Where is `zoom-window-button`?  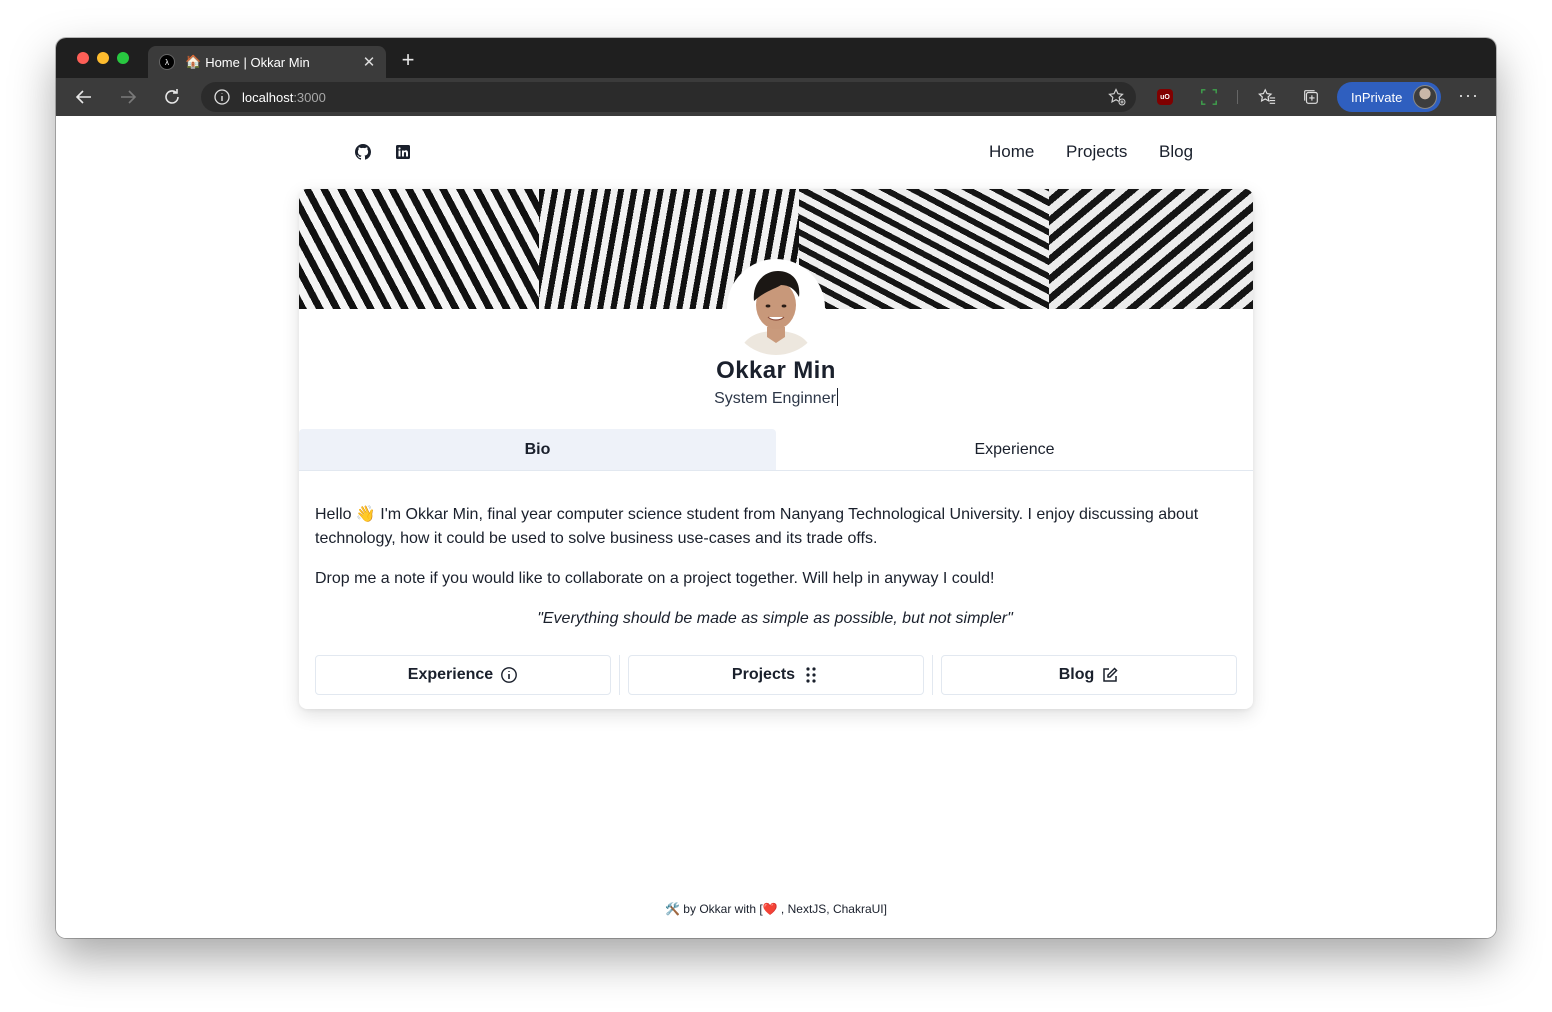
zoom-window-button is located at coordinates (123, 58).